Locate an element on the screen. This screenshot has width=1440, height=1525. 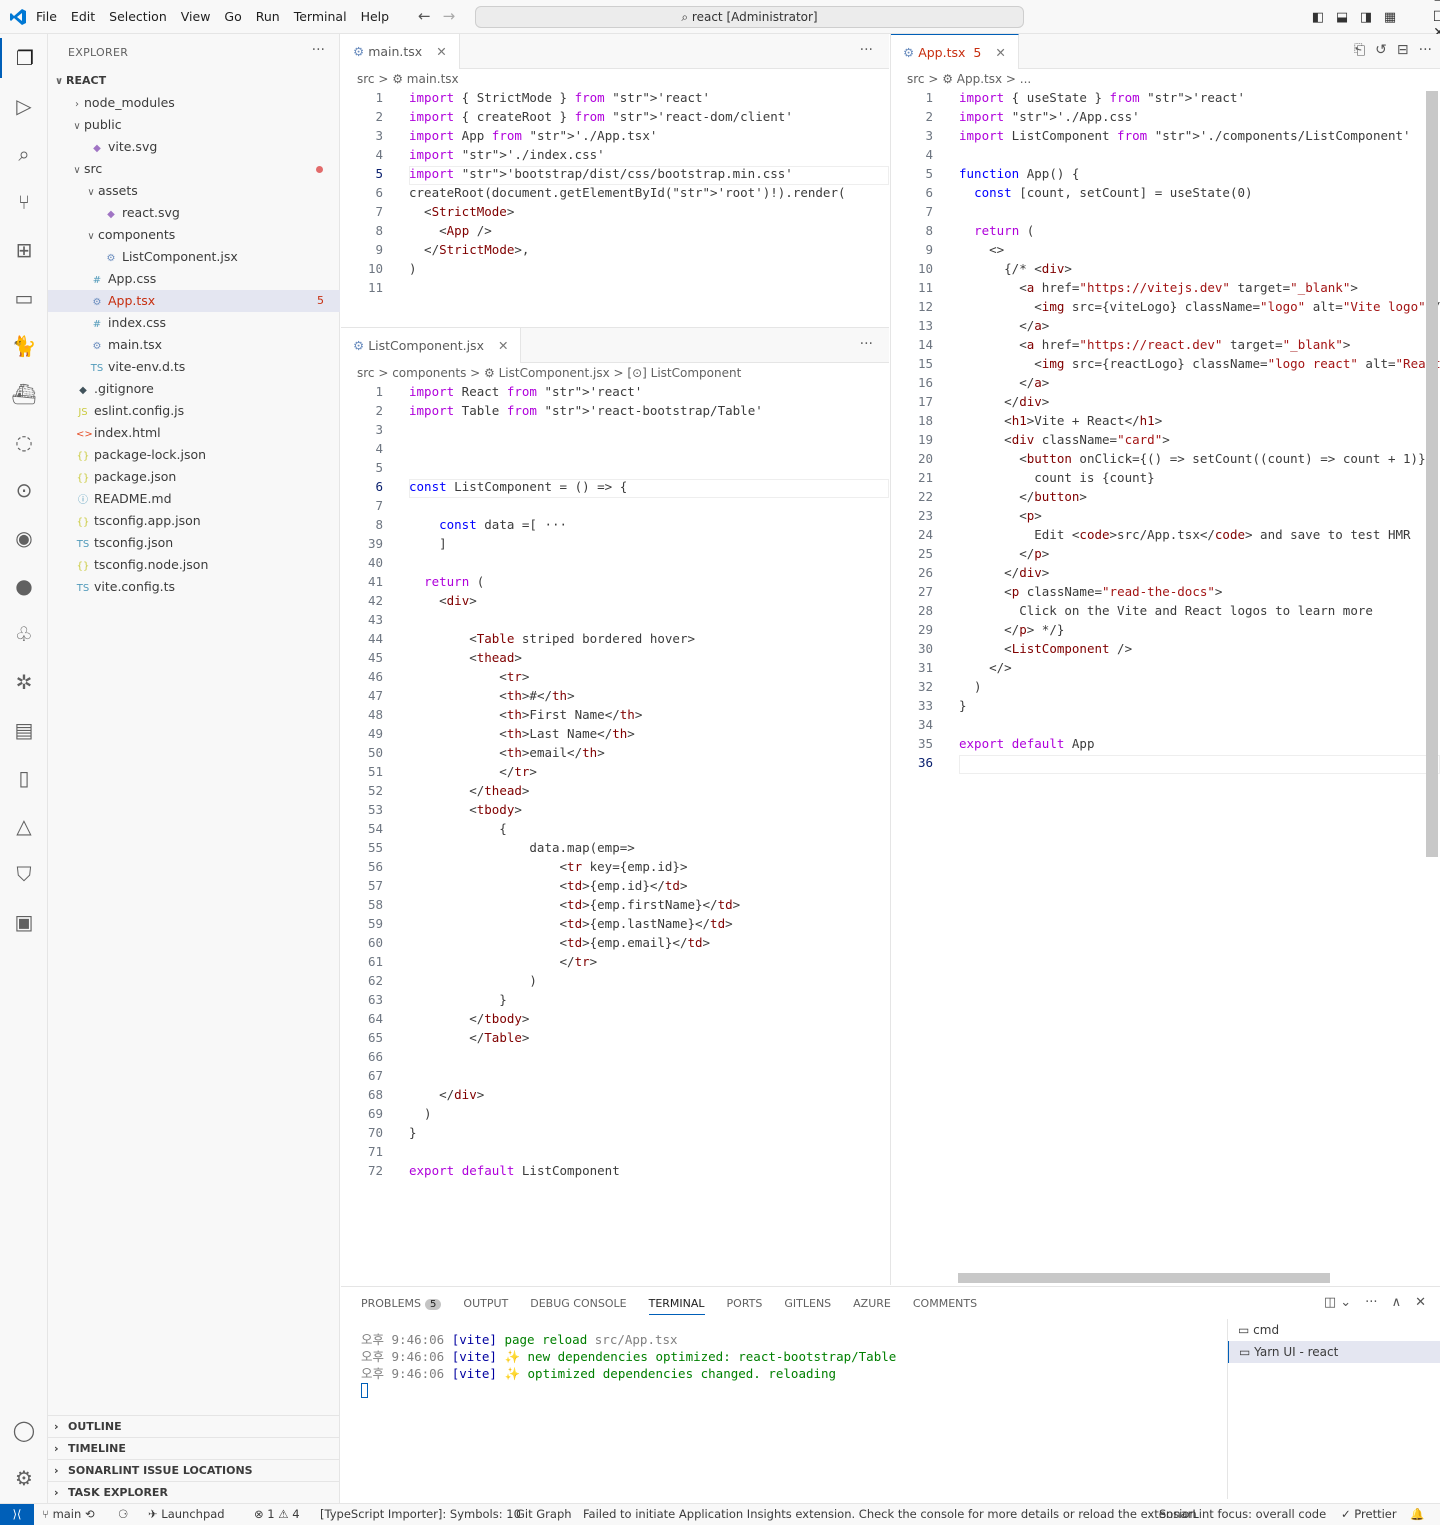
maximize-icon: ☐ is located at coordinates (1428, 17).